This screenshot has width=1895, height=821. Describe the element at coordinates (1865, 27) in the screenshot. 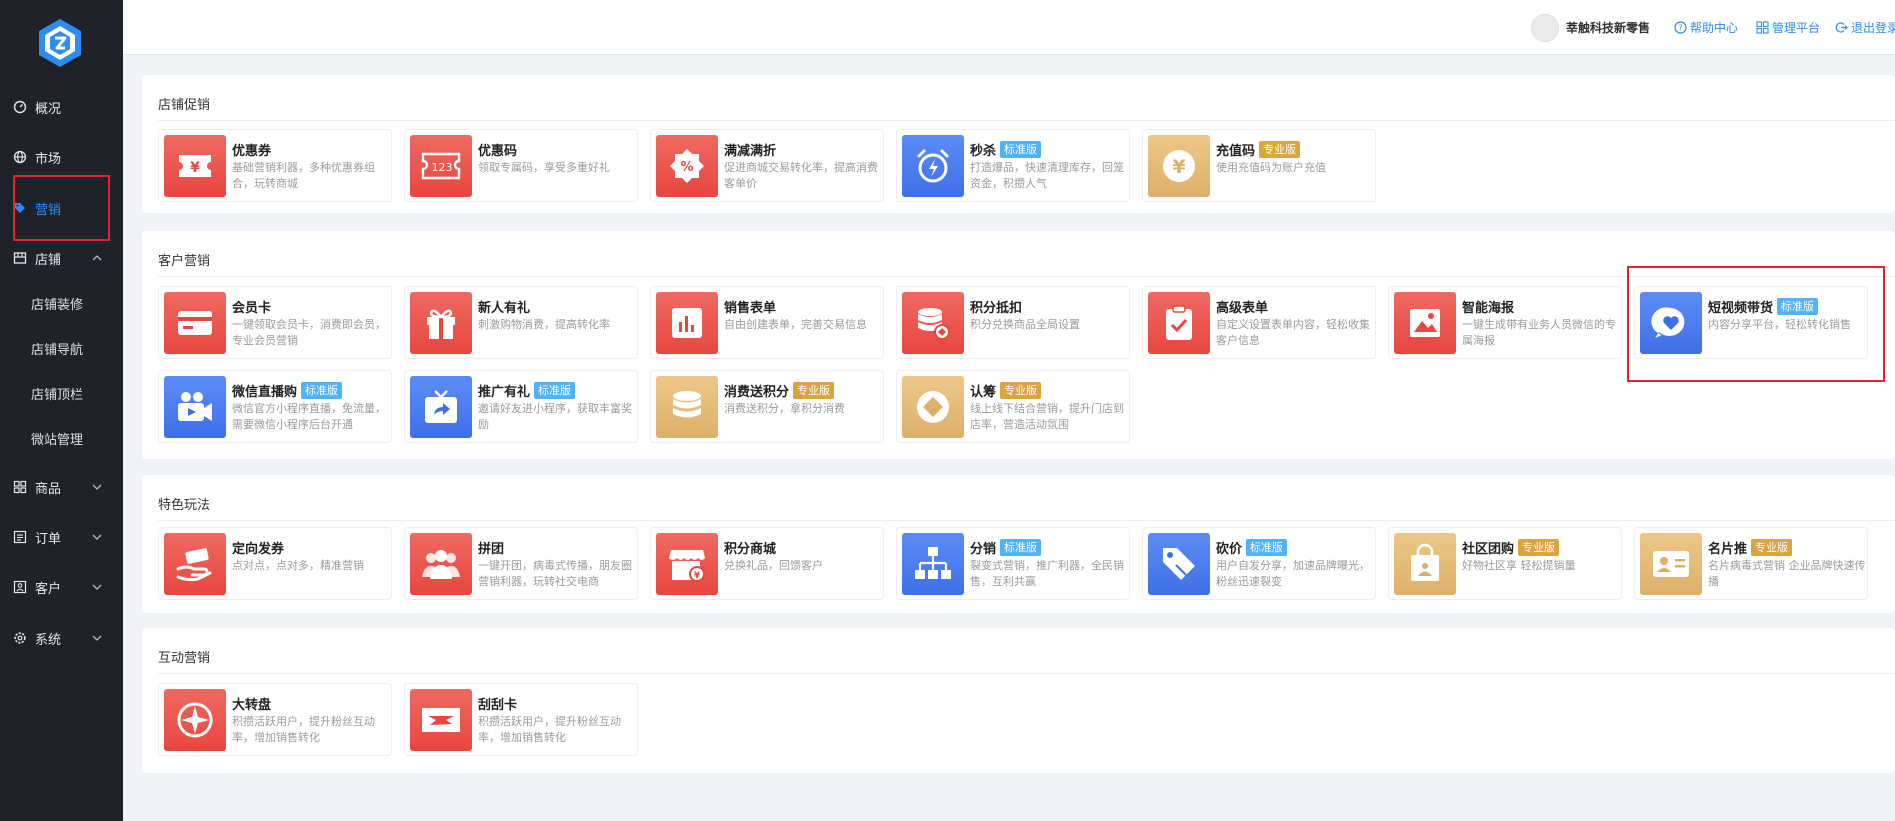

I see `logout-link: 退出登录` at that location.